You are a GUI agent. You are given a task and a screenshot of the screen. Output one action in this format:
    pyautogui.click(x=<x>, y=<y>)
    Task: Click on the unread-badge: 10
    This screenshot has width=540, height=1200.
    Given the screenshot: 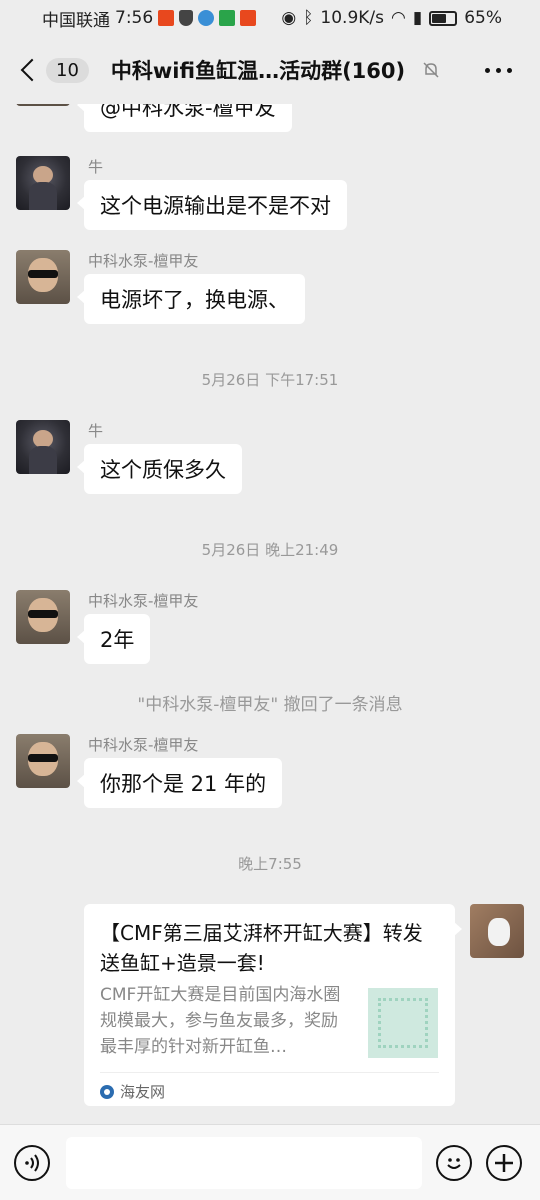 What is the action you would take?
    pyautogui.click(x=67, y=70)
    